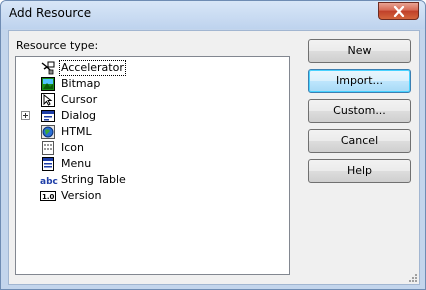 This screenshot has width=426, height=290. Describe the element at coordinates (79, 115) in the screenshot. I see `tree-item-label: Dialog` at that location.